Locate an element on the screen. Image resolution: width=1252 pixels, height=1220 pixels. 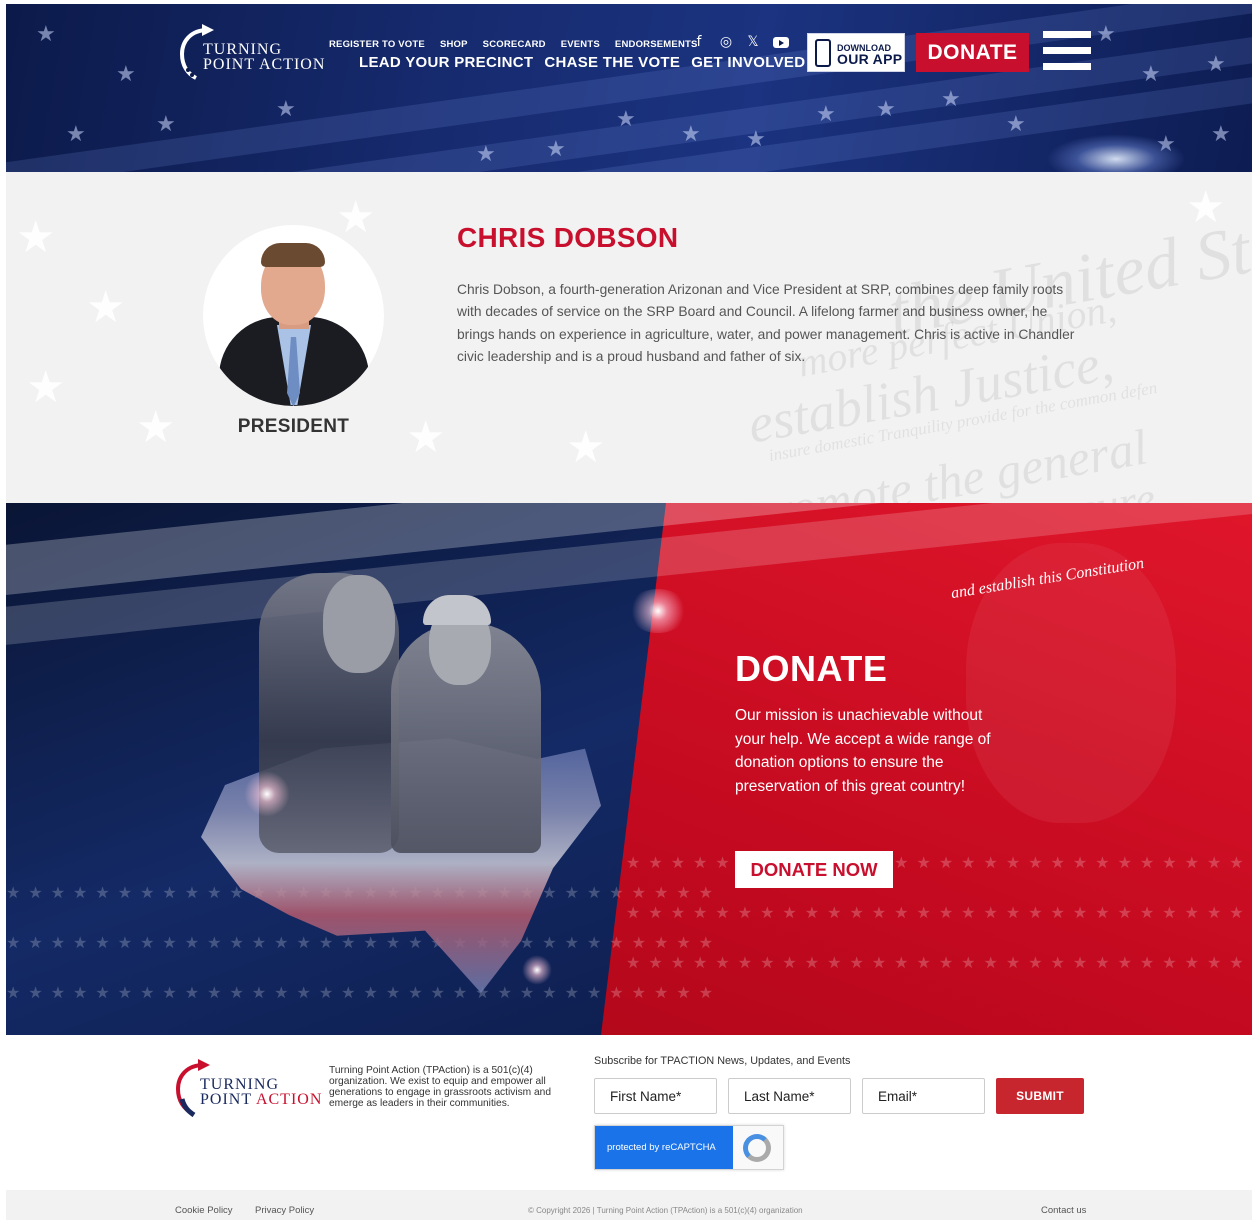
x-icon: 𝕏 is located at coordinates (753, 42).